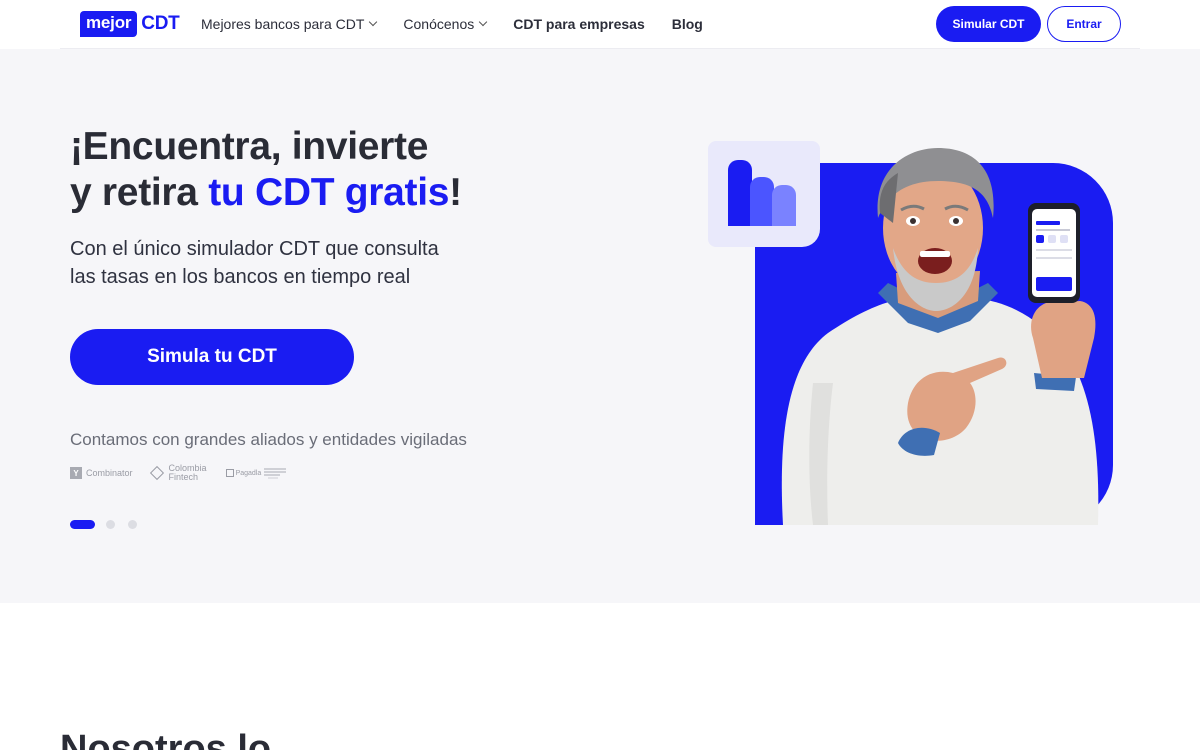 This screenshot has width=1200, height=750. I want to click on nav-item-conocenos: Conócenos, so click(445, 24).